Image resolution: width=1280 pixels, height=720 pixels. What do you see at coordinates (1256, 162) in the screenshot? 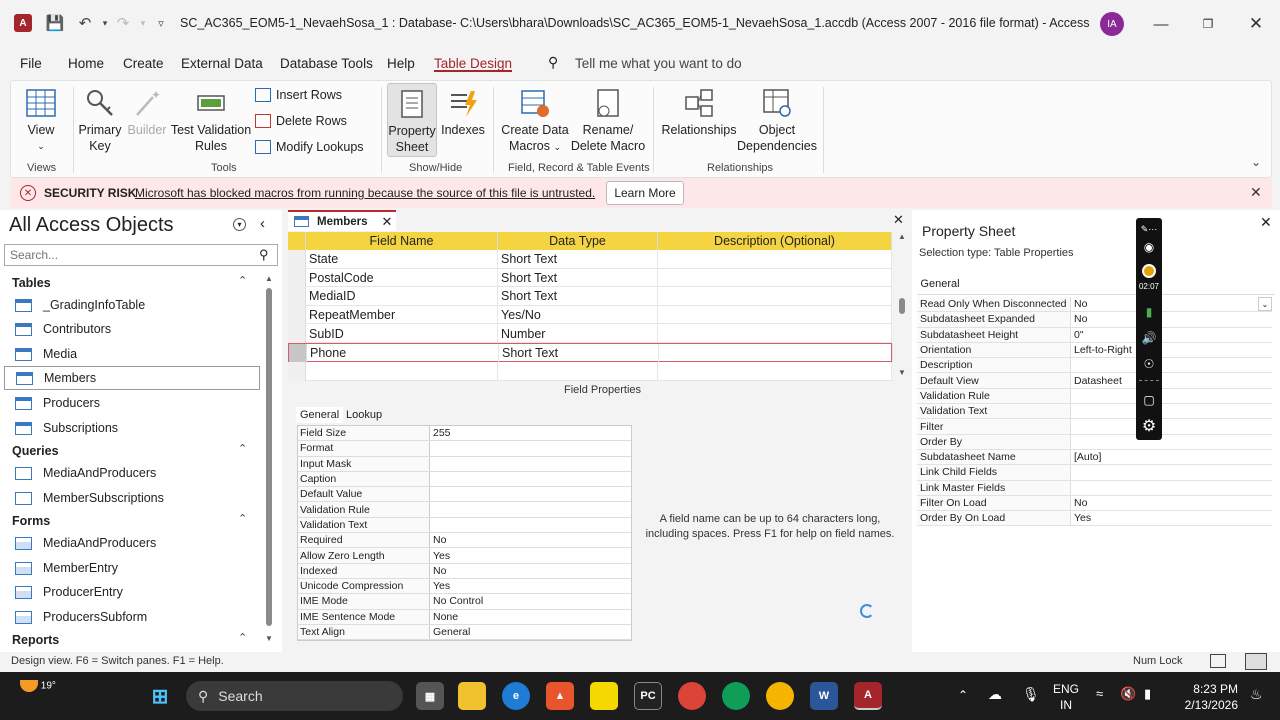
I see `collapse-ribbon-icon: ⌄` at bounding box center [1256, 162].